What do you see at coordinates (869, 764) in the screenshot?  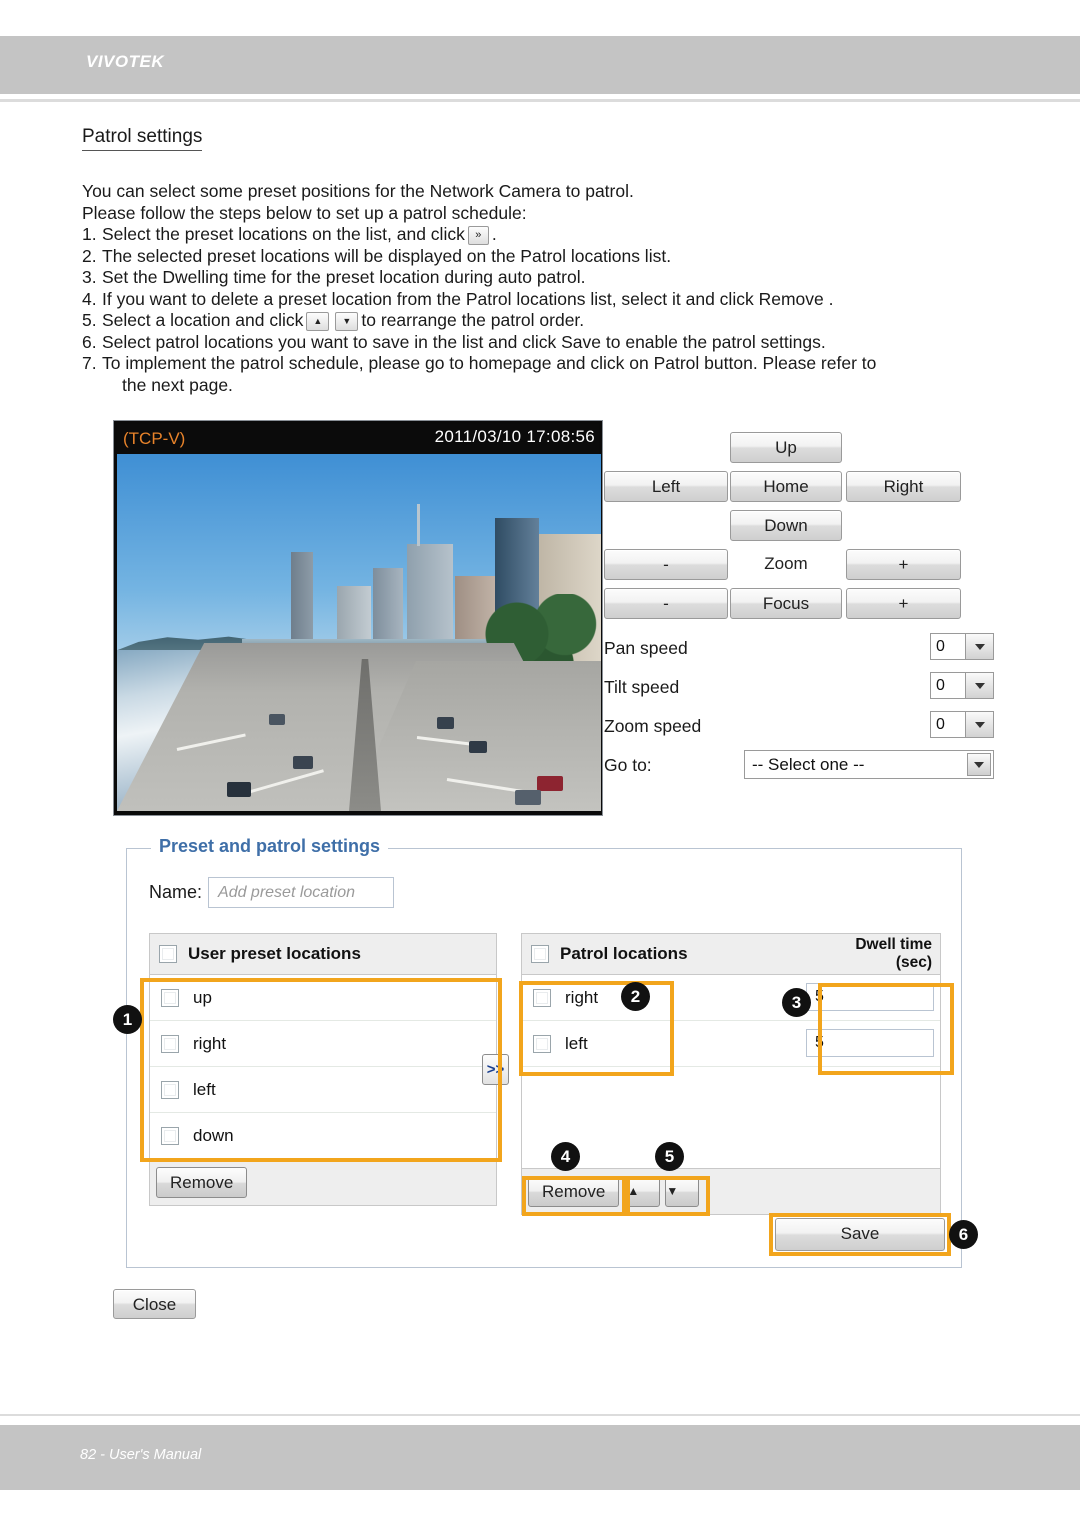 I see `goto-select: -- Select one --` at bounding box center [869, 764].